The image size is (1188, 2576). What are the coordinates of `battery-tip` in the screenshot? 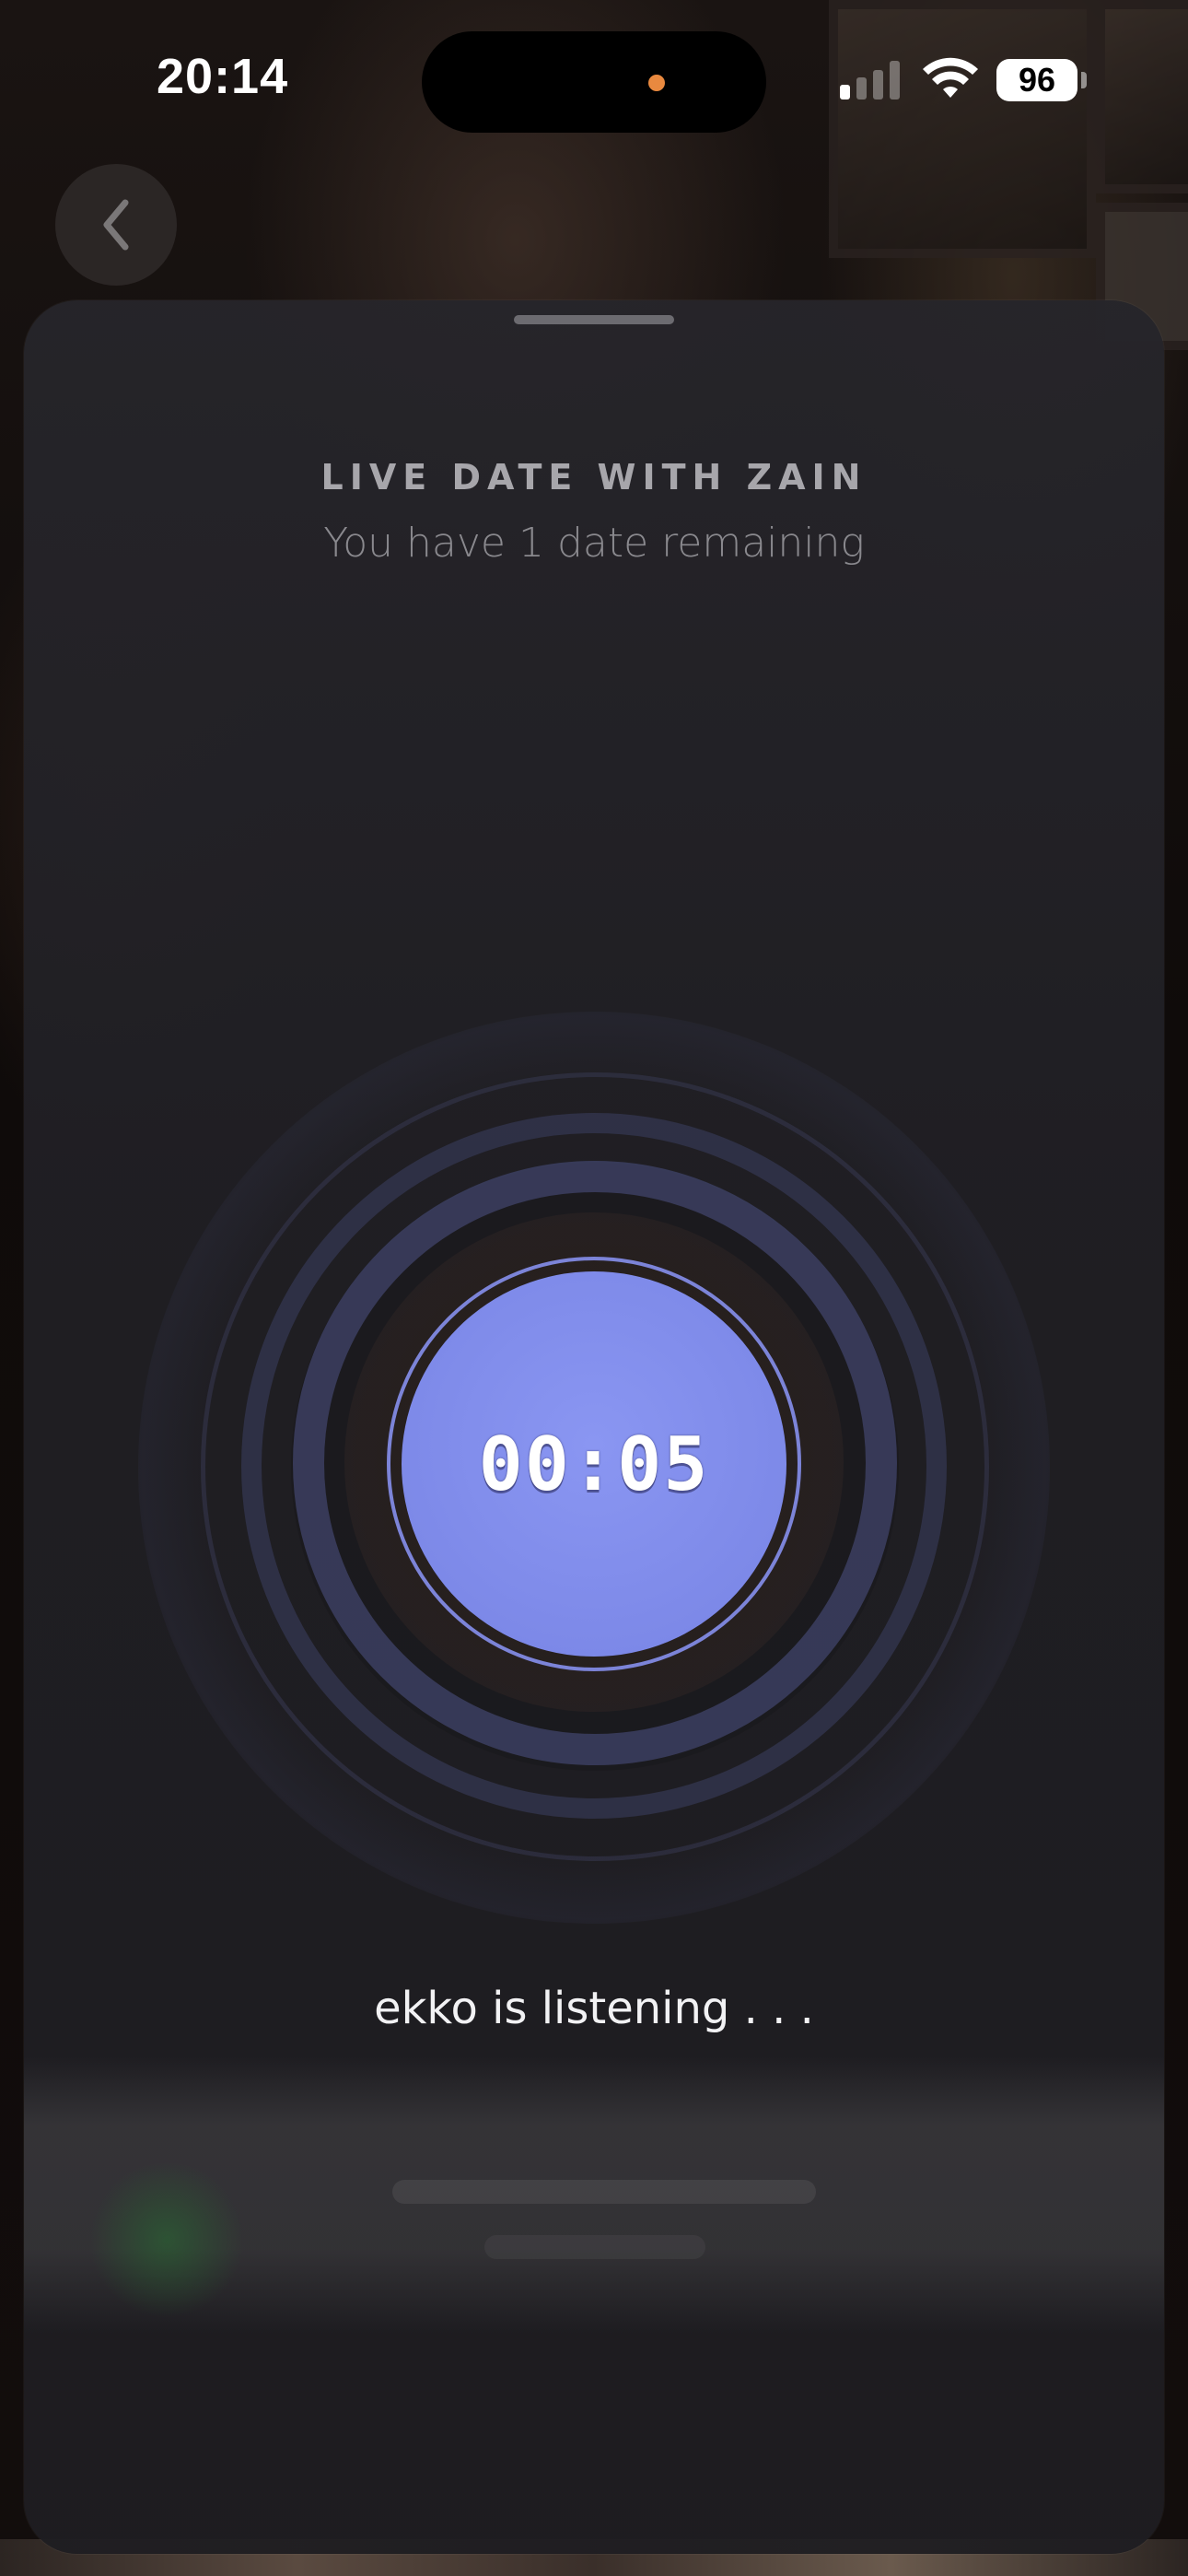 It's located at (1084, 80).